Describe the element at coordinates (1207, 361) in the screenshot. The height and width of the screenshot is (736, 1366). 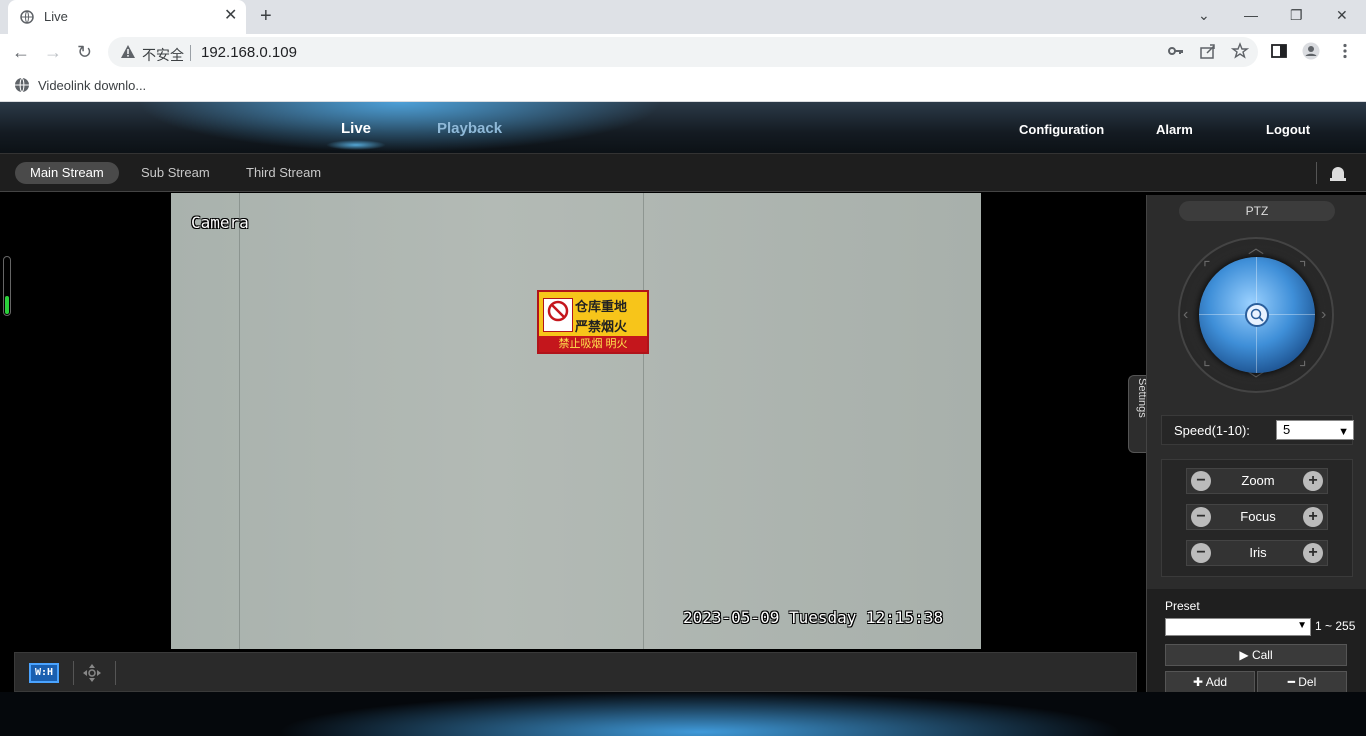
I see `ptz-downleft-icon: ⌞` at that location.